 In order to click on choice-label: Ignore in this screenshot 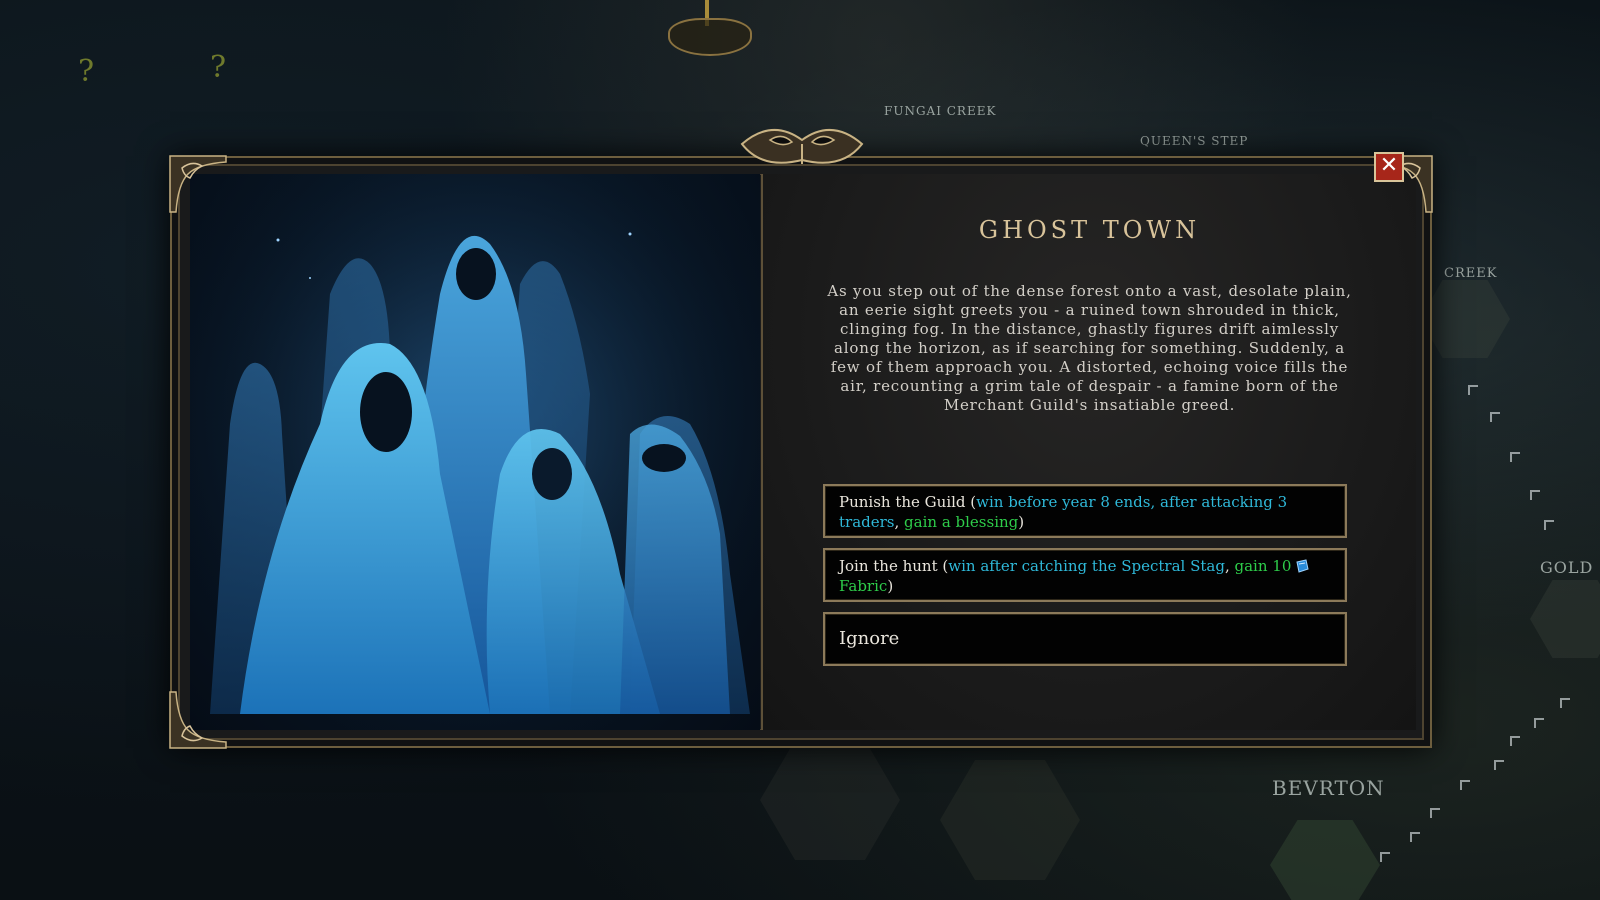, I will do `click(869, 638)`.